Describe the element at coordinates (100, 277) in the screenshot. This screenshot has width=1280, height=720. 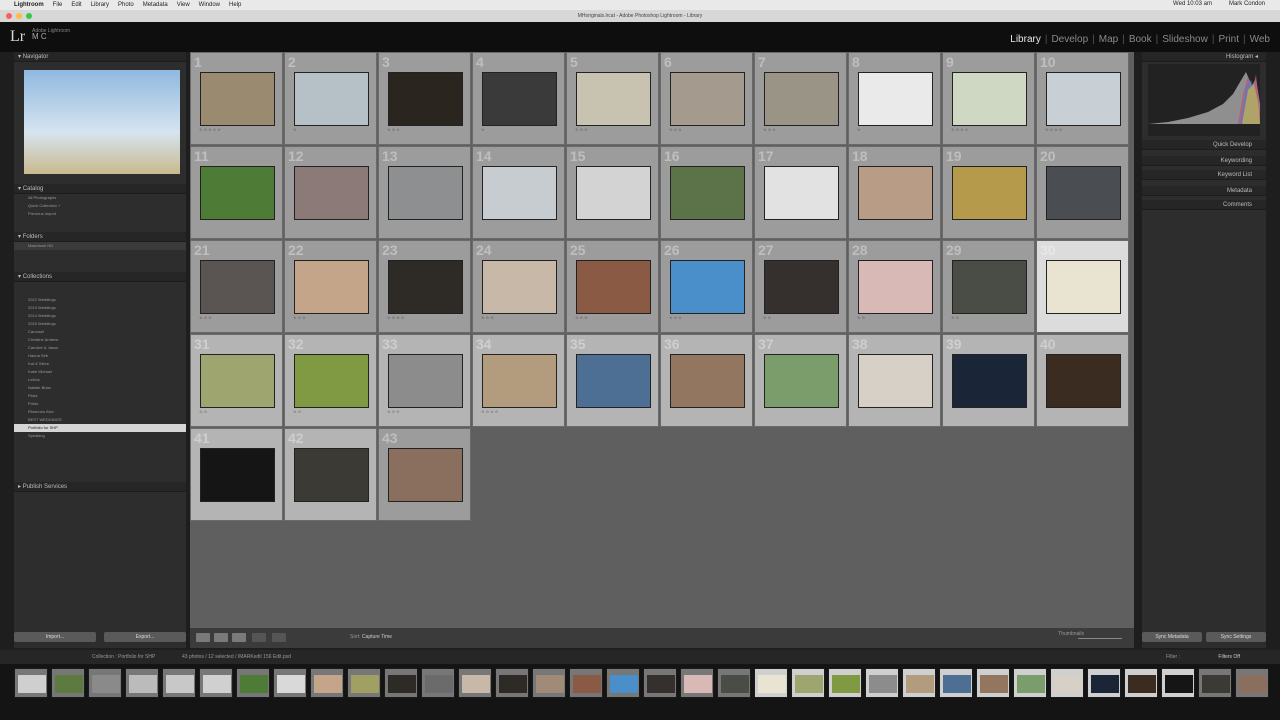
I see `collections-header: ▾ Collections` at that location.